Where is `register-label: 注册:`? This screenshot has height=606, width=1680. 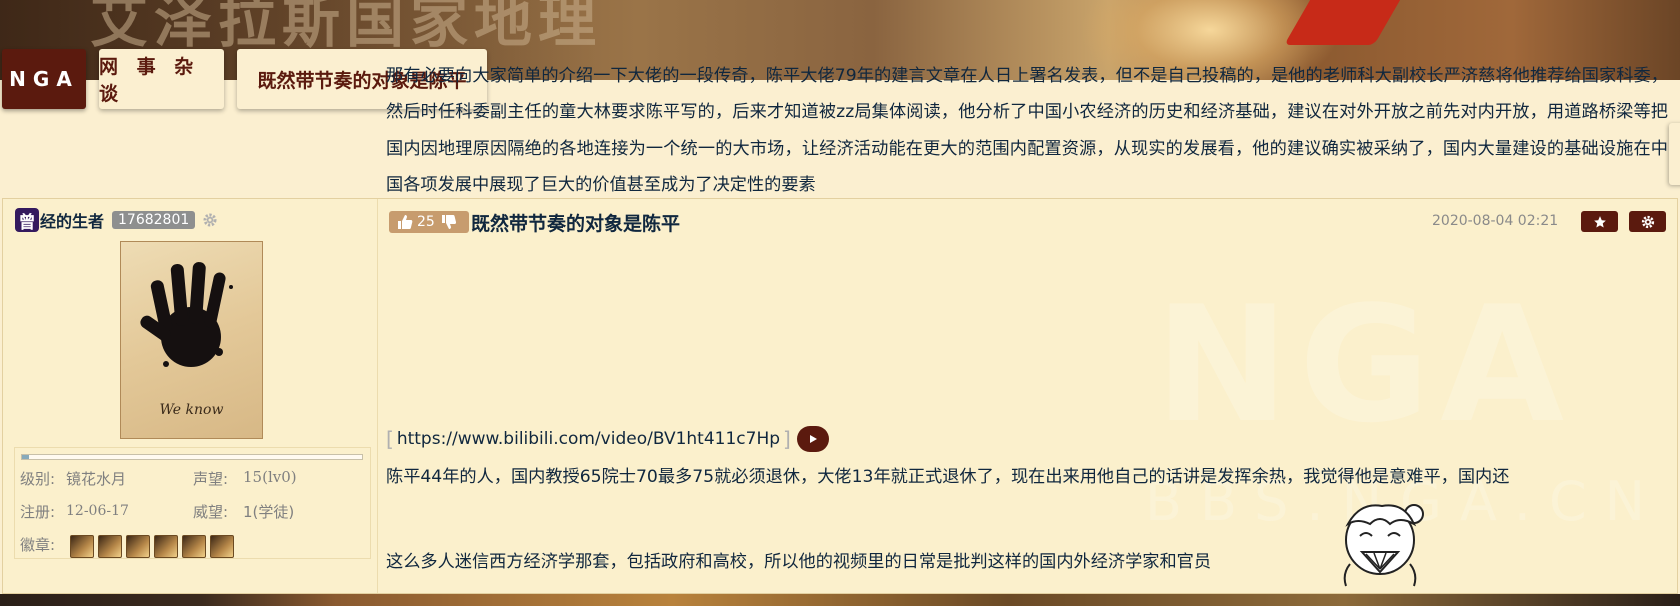
register-label: 注册: is located at coordinates (38, 512).